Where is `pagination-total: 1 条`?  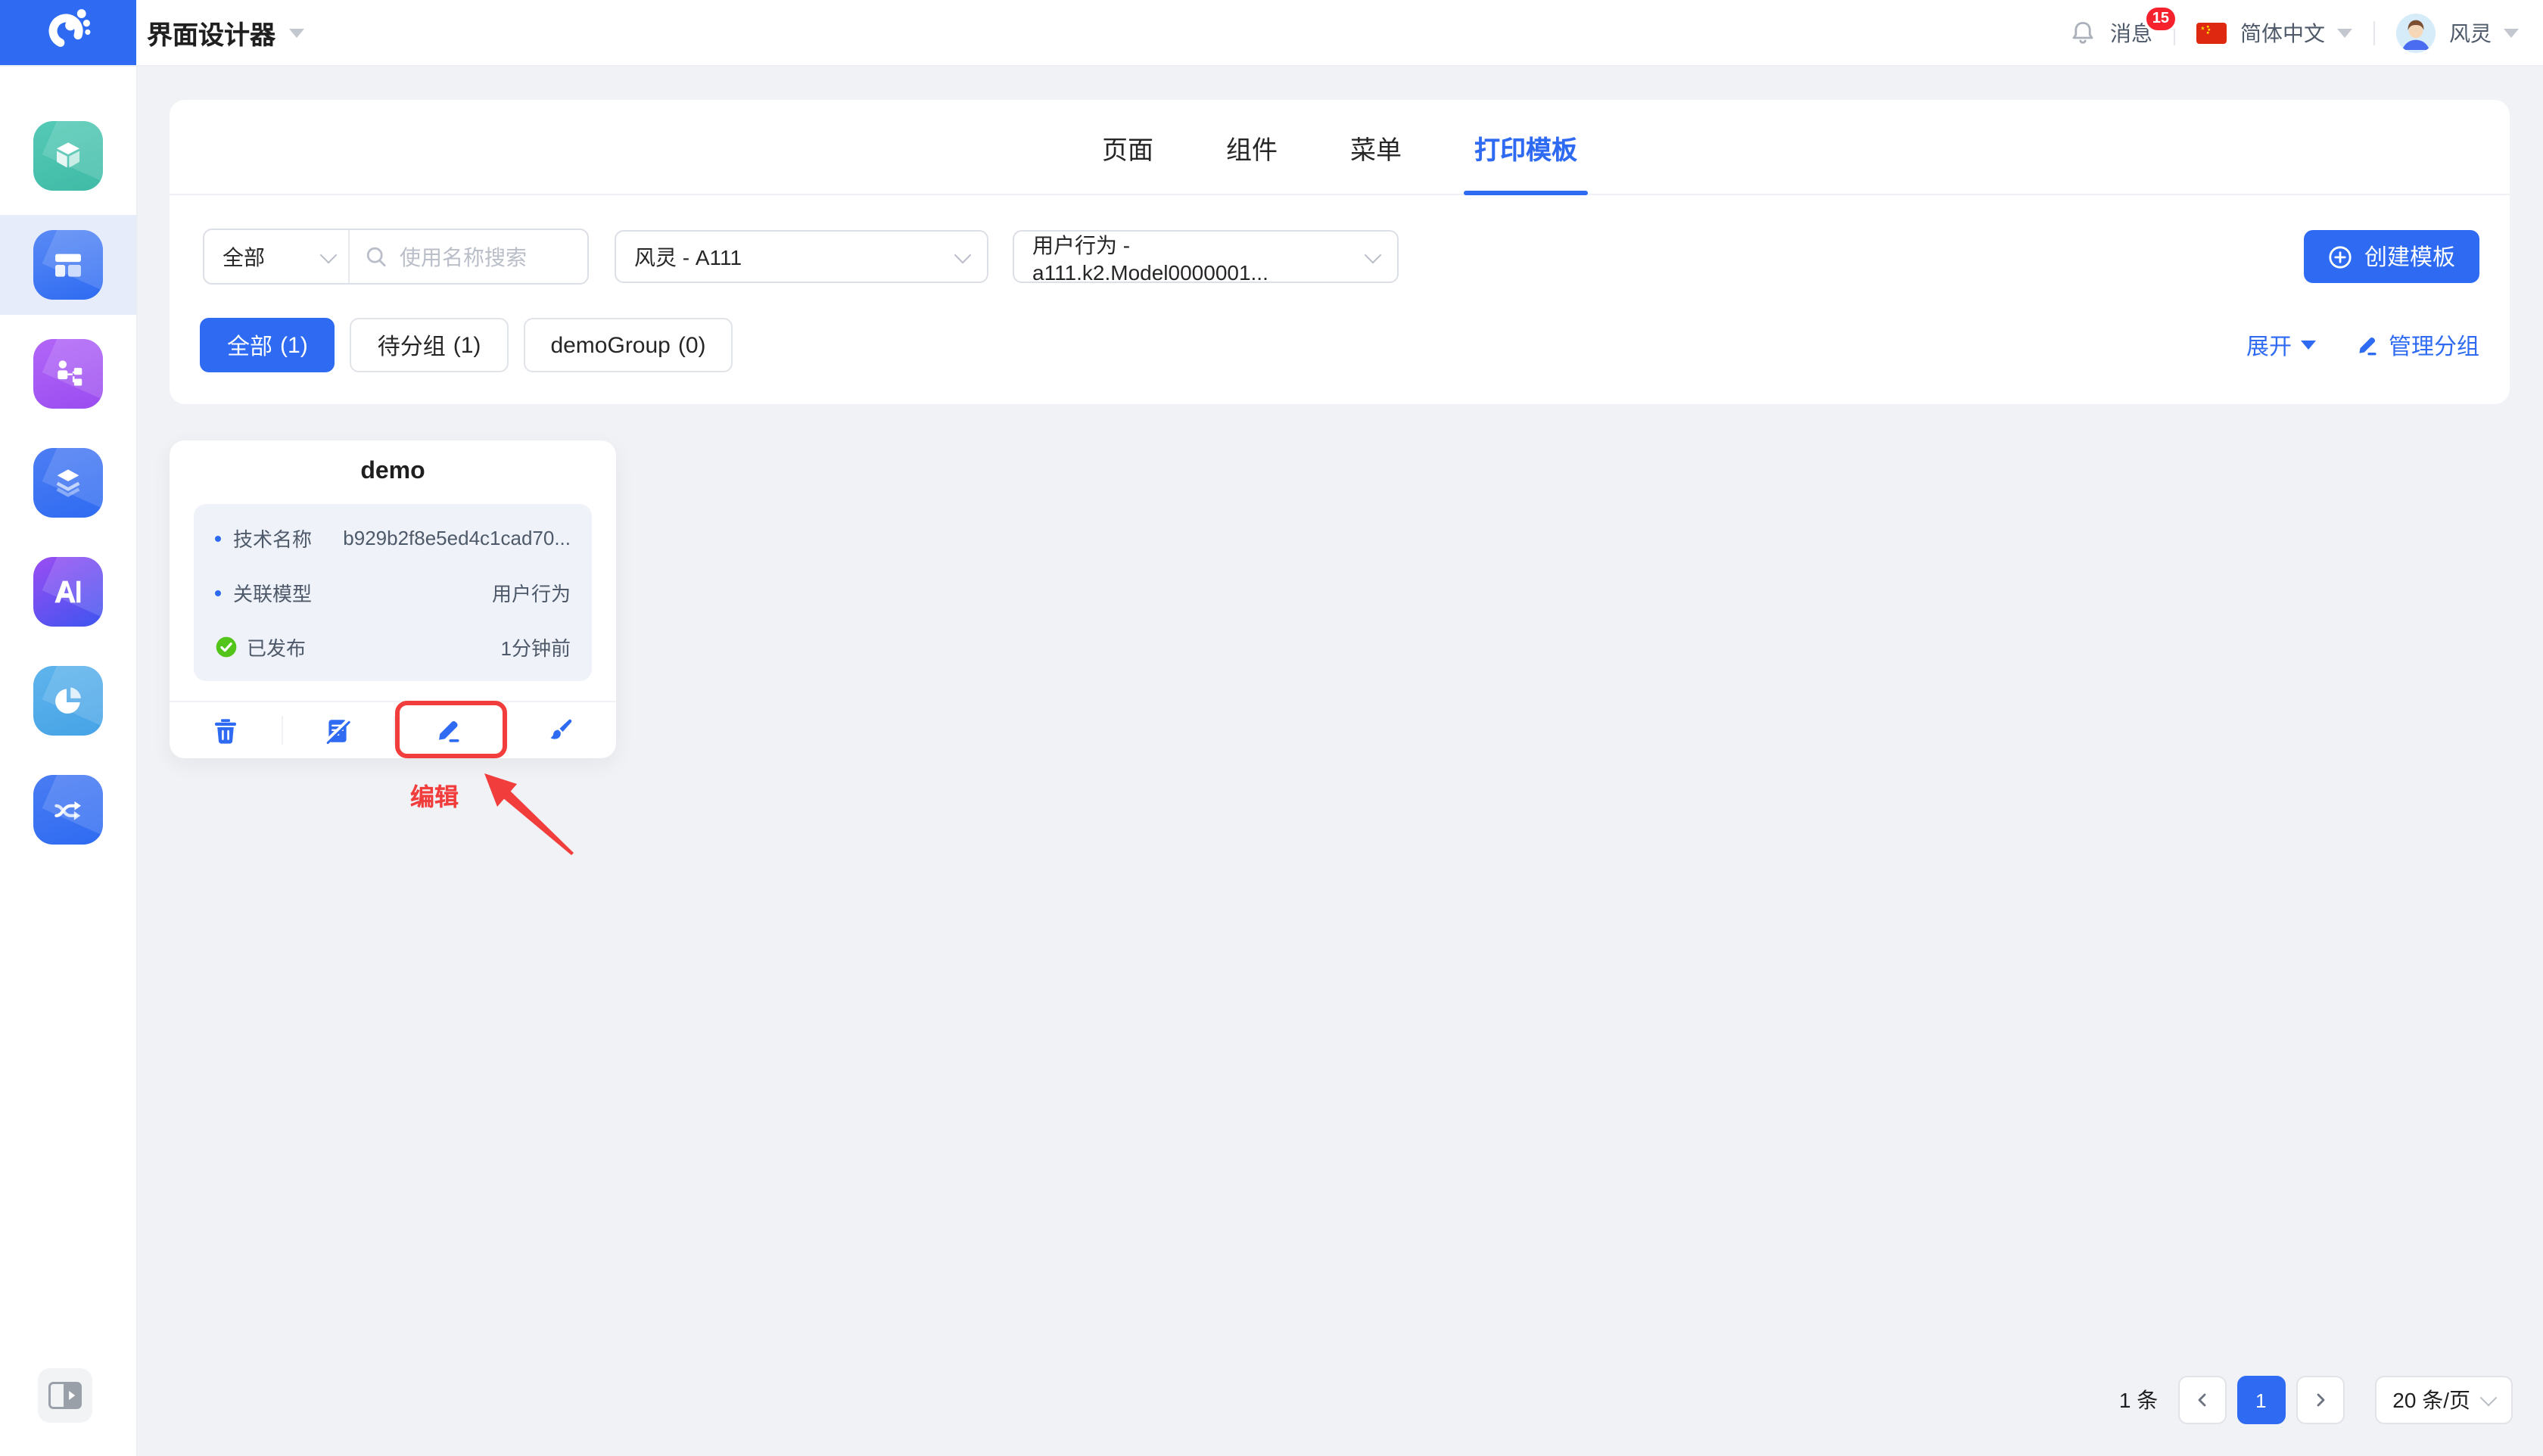 pagination-total: 1 条 is located at coordinates (2138, 1400).